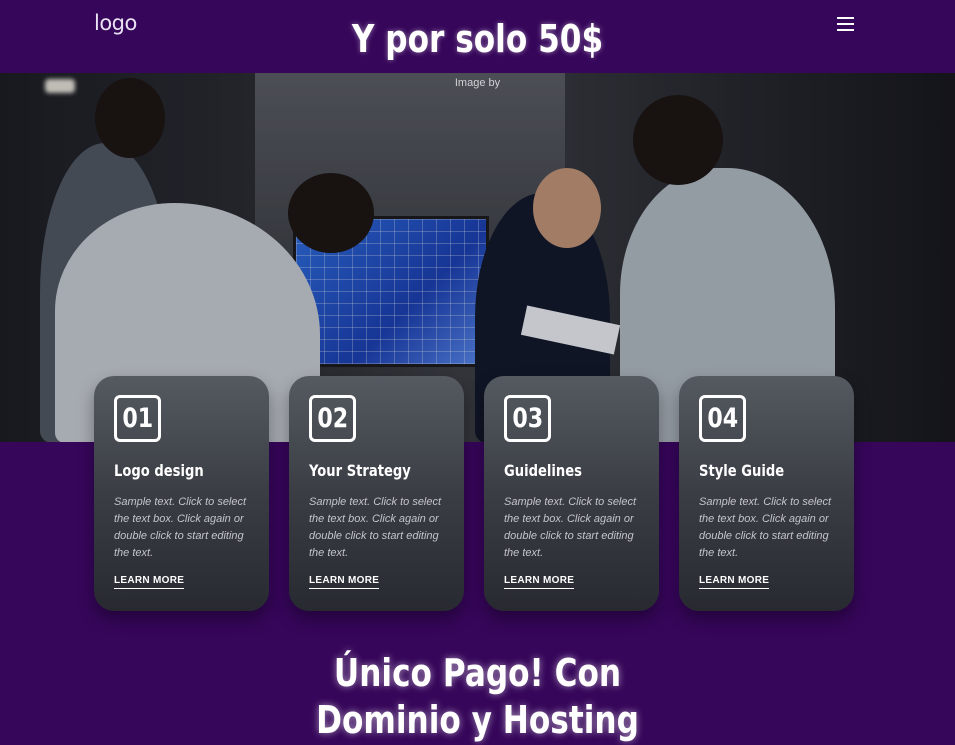 This screenshot has width=955, height=745. What do you see at coordinates (477, 720) in the screenshot?
I see `section-title-line-2: Dominio y Hosting` at bounding box center [477, 720].